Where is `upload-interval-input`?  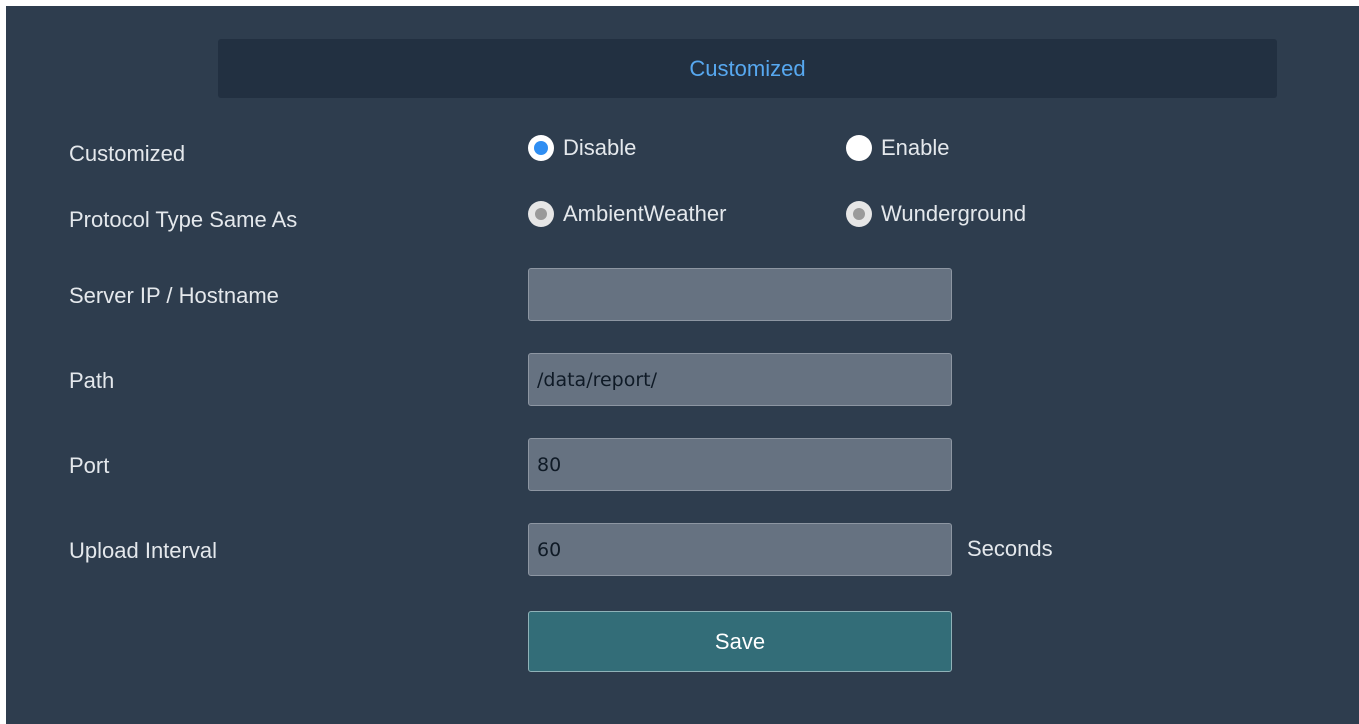 upload-interval-input is located at coordinates (740, 549).